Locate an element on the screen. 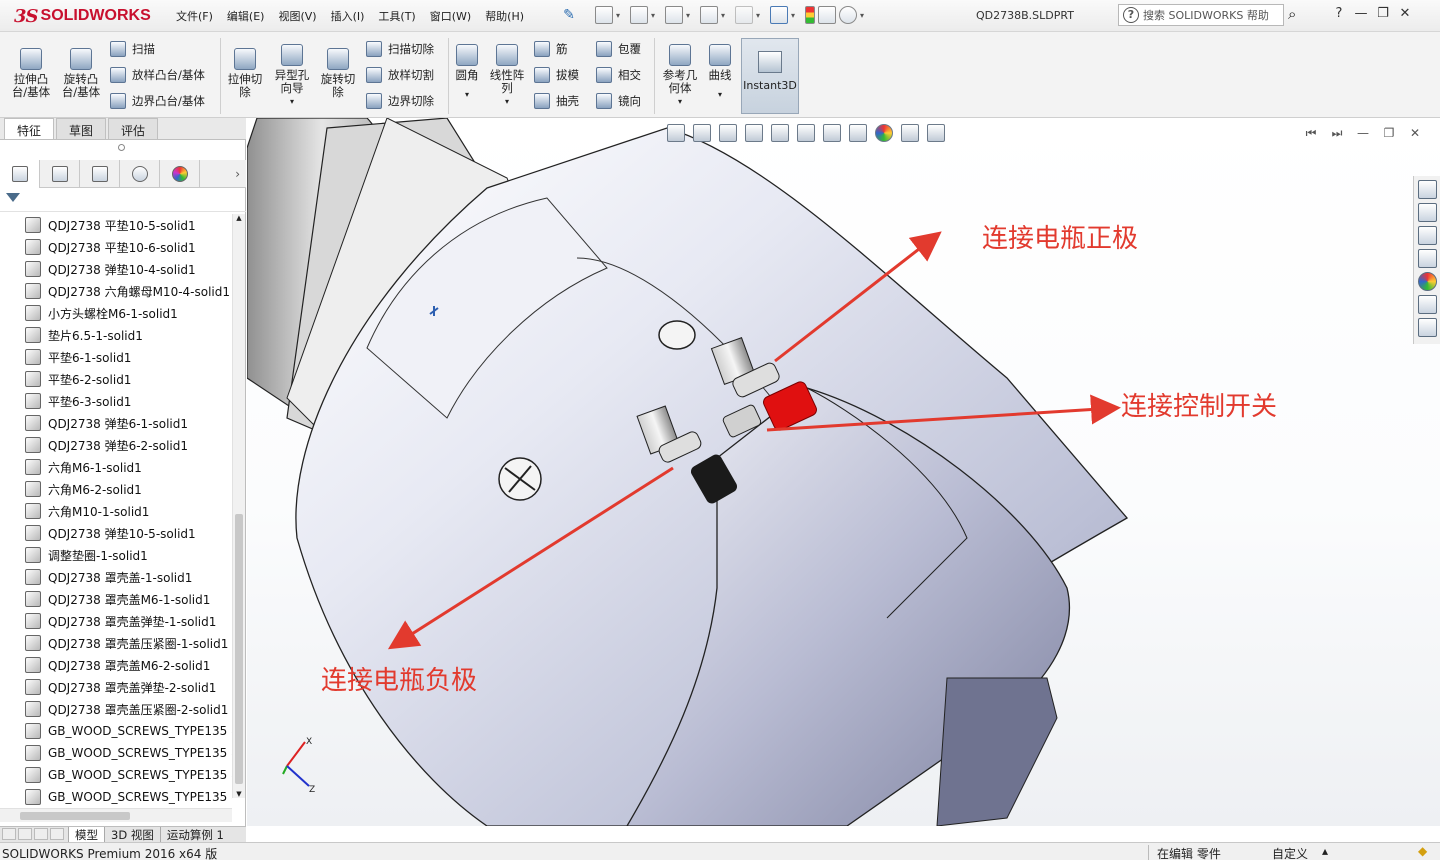  viewport-next-icon: ⏭ is located at coordinates (1337, 133).